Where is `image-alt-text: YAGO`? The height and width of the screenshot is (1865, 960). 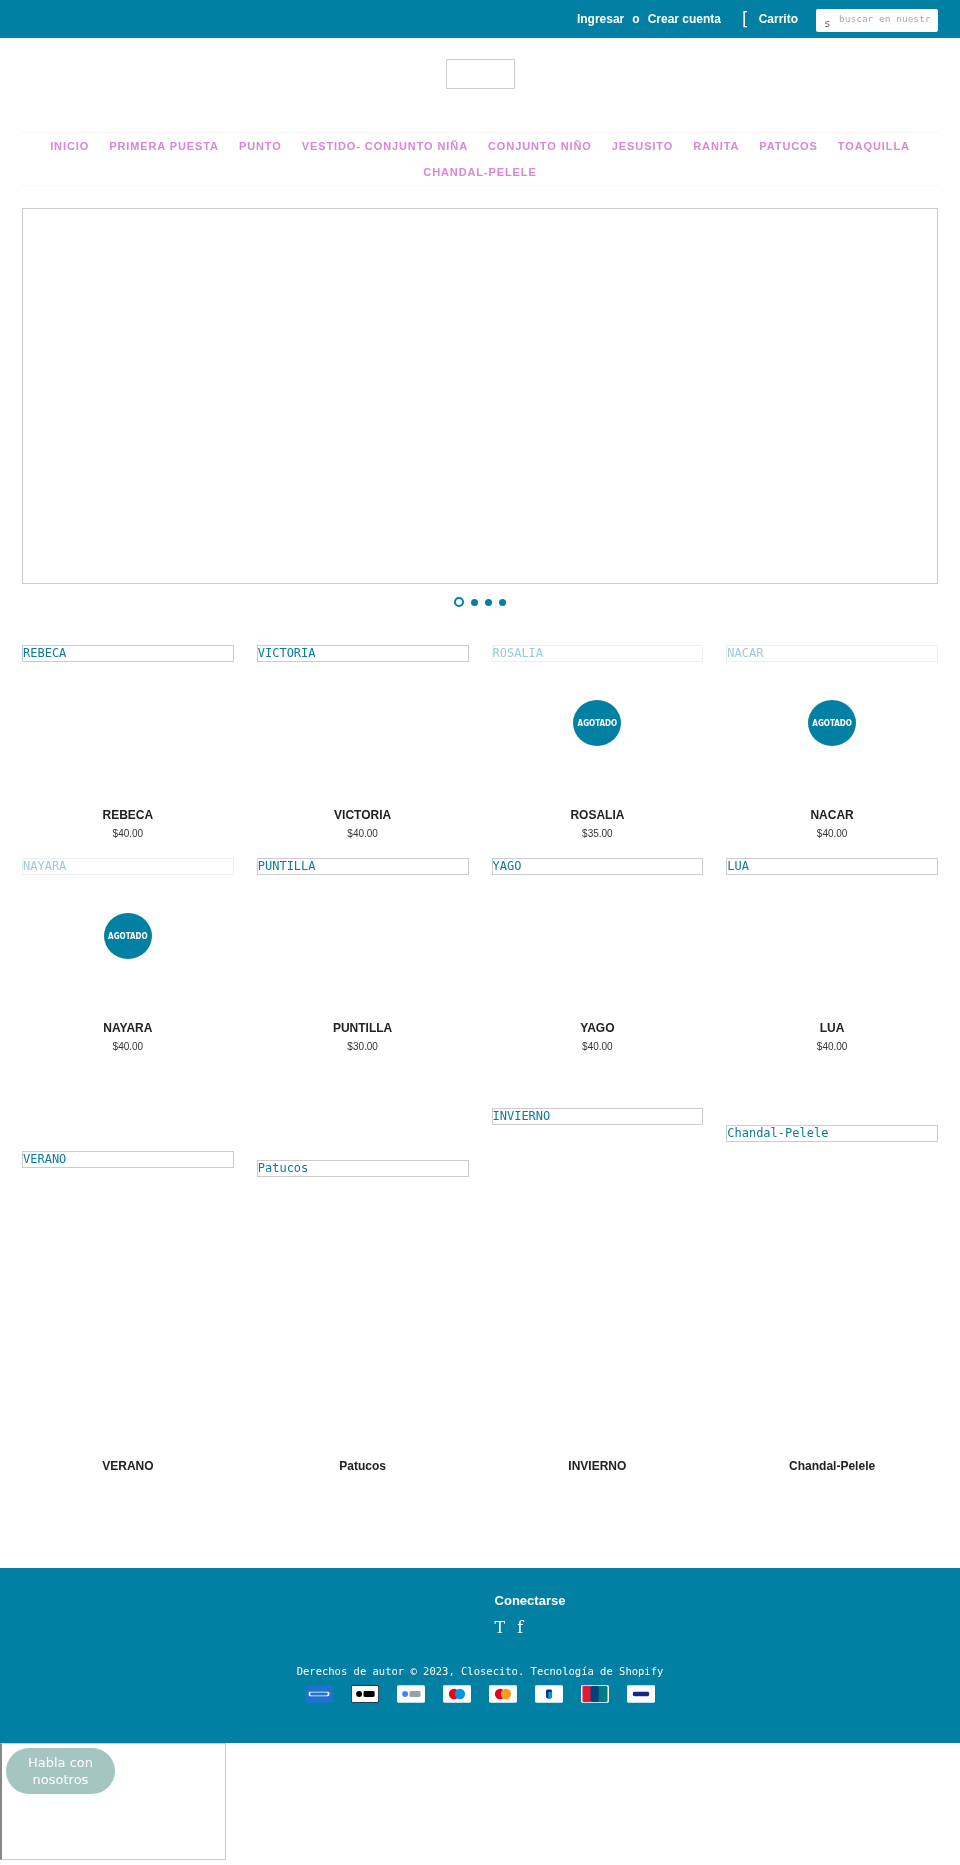 image-alt-text: YAGO is located at coordinates (597, 866).